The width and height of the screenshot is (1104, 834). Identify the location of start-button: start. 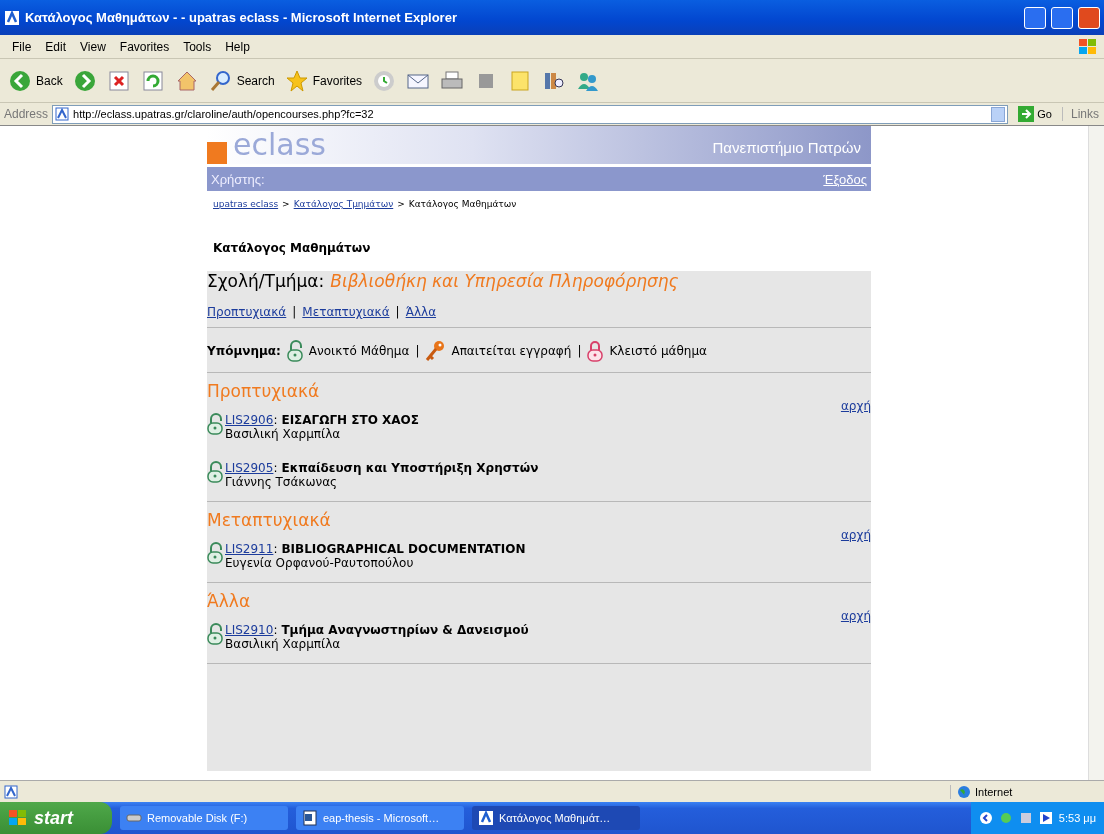
(56, 818).